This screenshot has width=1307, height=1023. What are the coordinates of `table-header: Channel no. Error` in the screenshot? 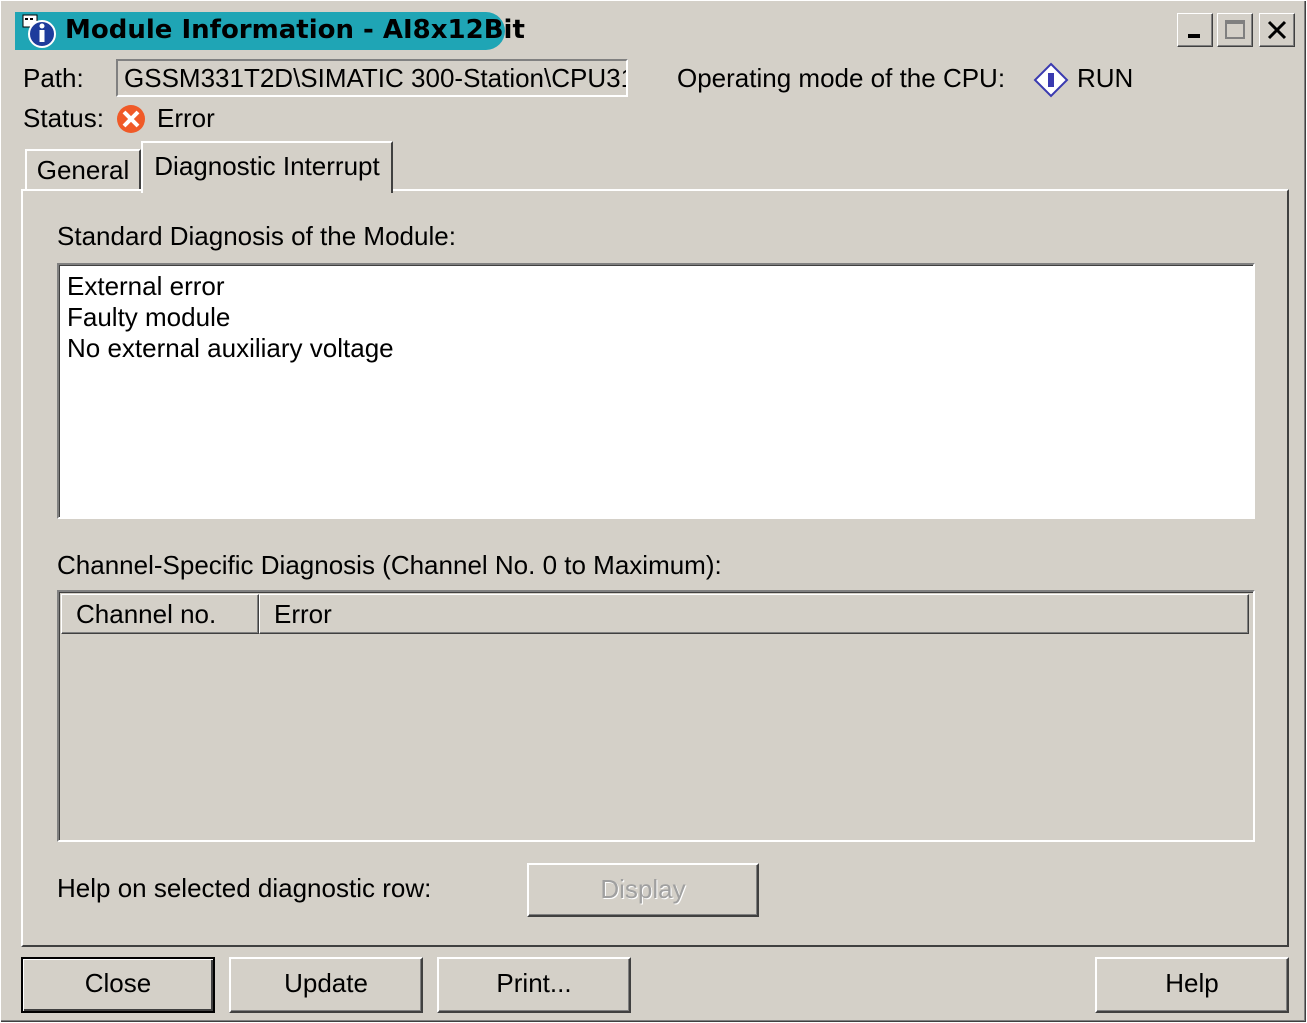 It's located at (655, 614).